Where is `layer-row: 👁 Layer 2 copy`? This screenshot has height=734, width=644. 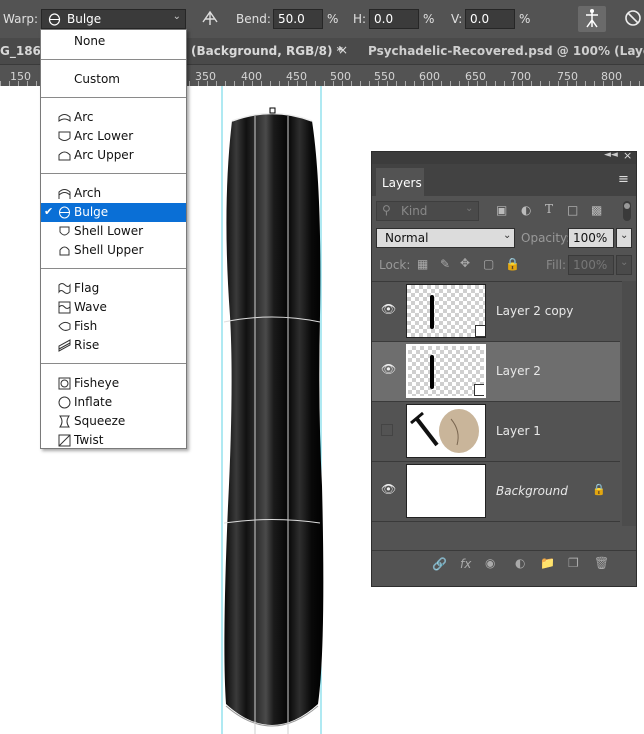 layer-row: 👁 Layer 2 copy is located at coordinates (496, 312).